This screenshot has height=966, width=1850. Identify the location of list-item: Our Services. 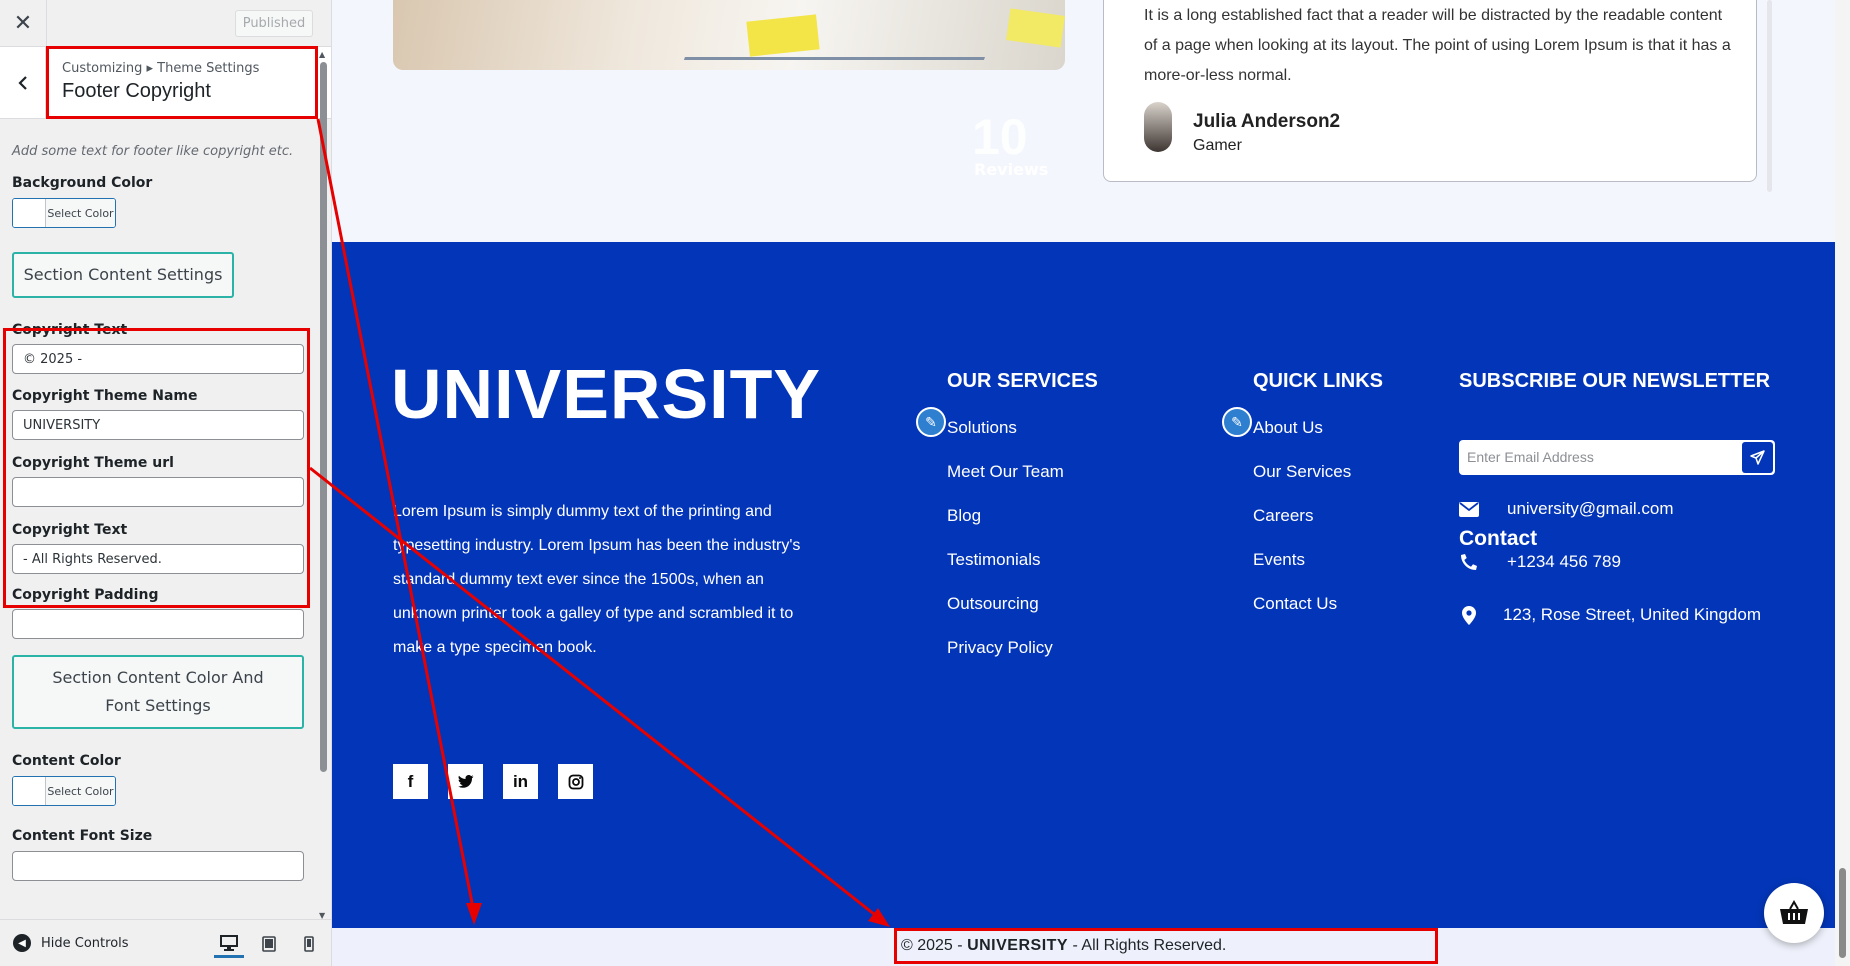
(1302, 484).